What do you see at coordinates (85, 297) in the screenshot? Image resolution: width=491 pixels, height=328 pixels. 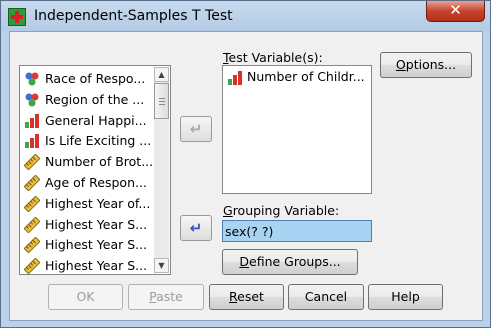 I see `ok-button: OK` at bounding box center [85, 297].